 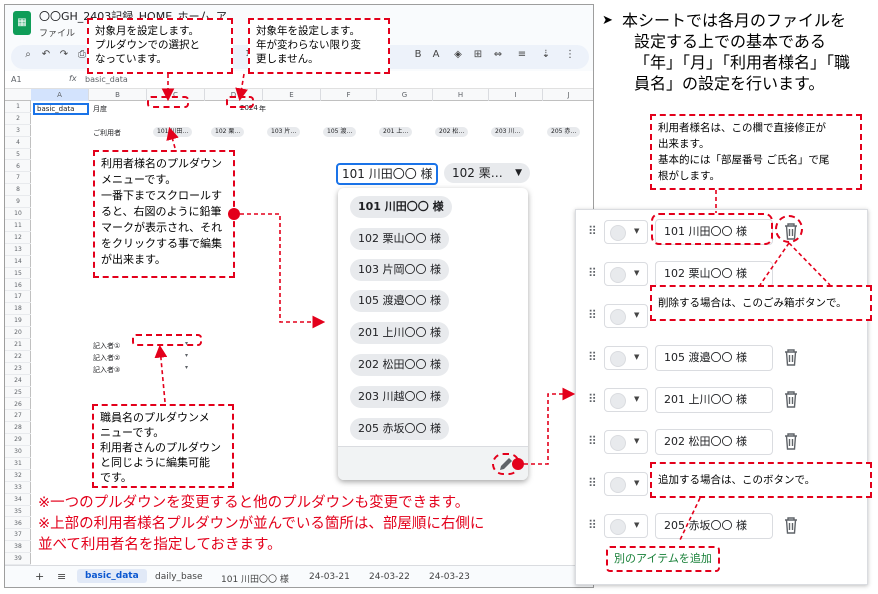 I want to click on arrow-resident-pills, so click(x=172, y=137).